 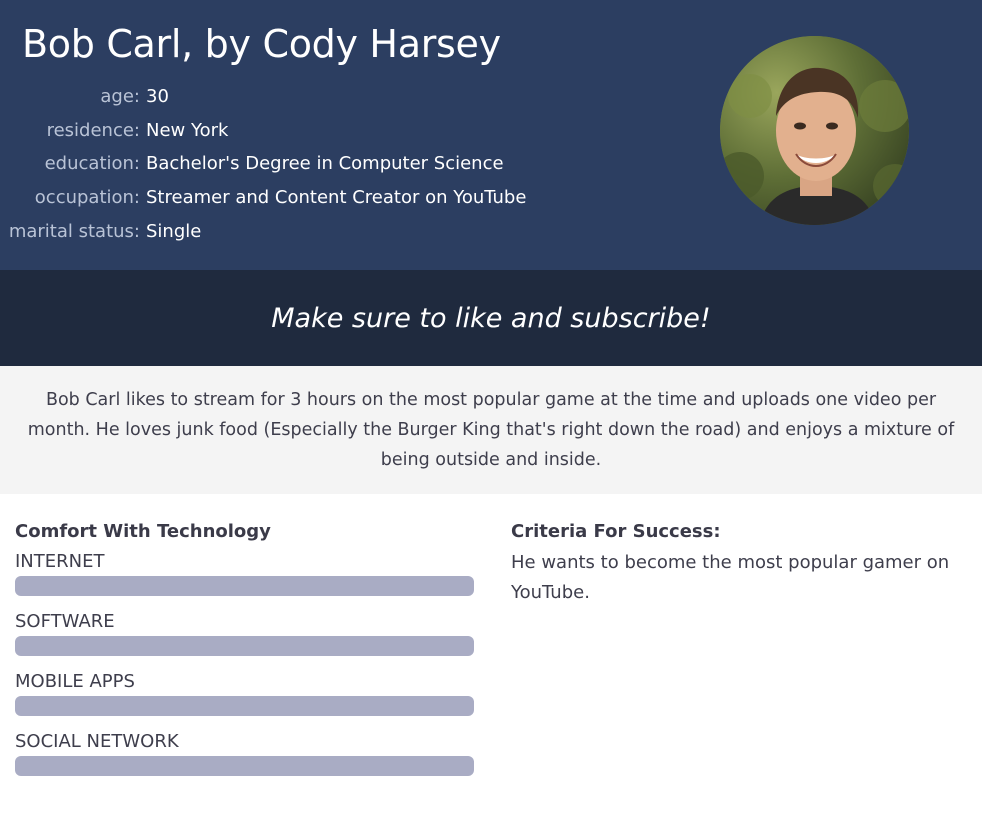 What do you see at coordinates (263, 97) in the screenshot?
I see `fact-age: age: 30` at bounding box center [263, 97].